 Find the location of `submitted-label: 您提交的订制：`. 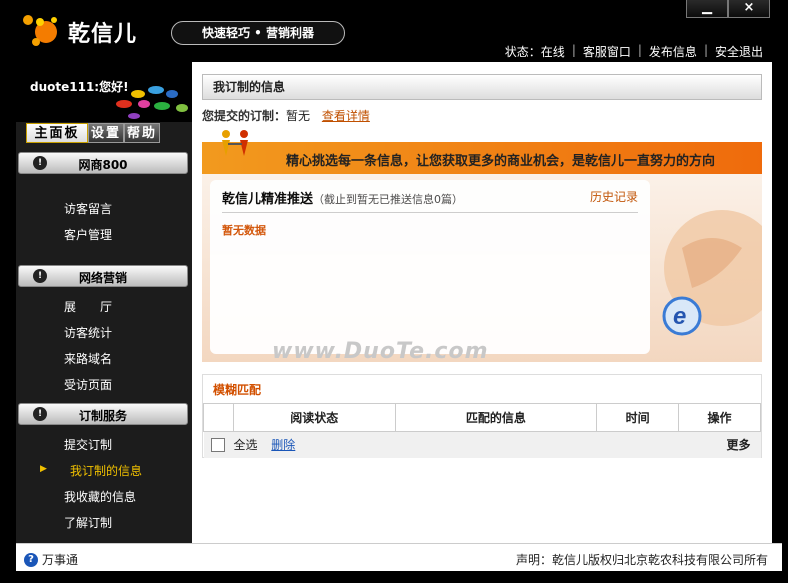

submitted-label: 您提交的订制： is located at coordinates (244, 116).